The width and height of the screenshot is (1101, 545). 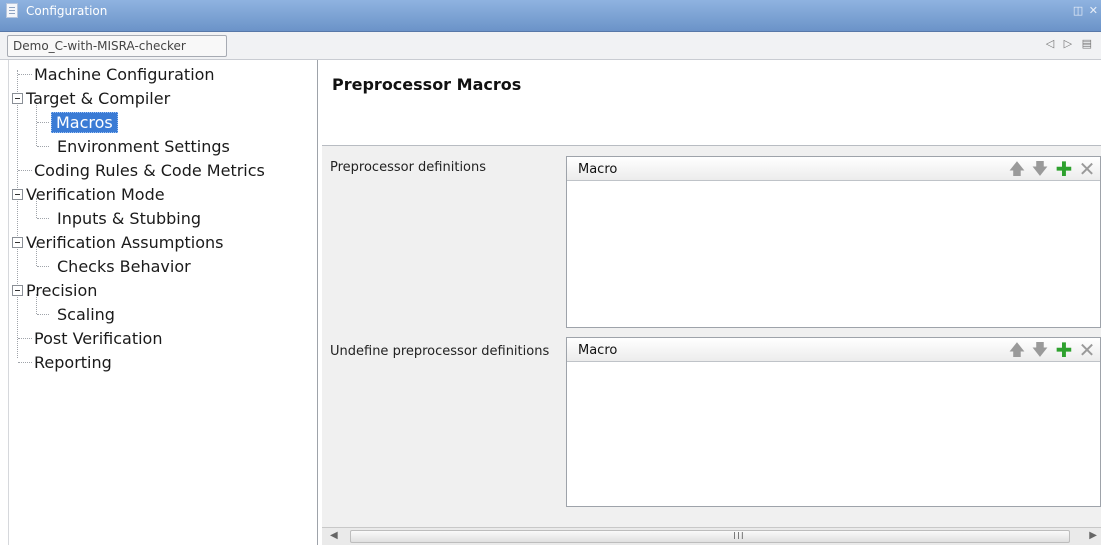 What do you see at coordinates (550, 16) in the screenshot?
I see `window-titlebar: Configuration ◫ ✕` at bounding box center [550, 16].